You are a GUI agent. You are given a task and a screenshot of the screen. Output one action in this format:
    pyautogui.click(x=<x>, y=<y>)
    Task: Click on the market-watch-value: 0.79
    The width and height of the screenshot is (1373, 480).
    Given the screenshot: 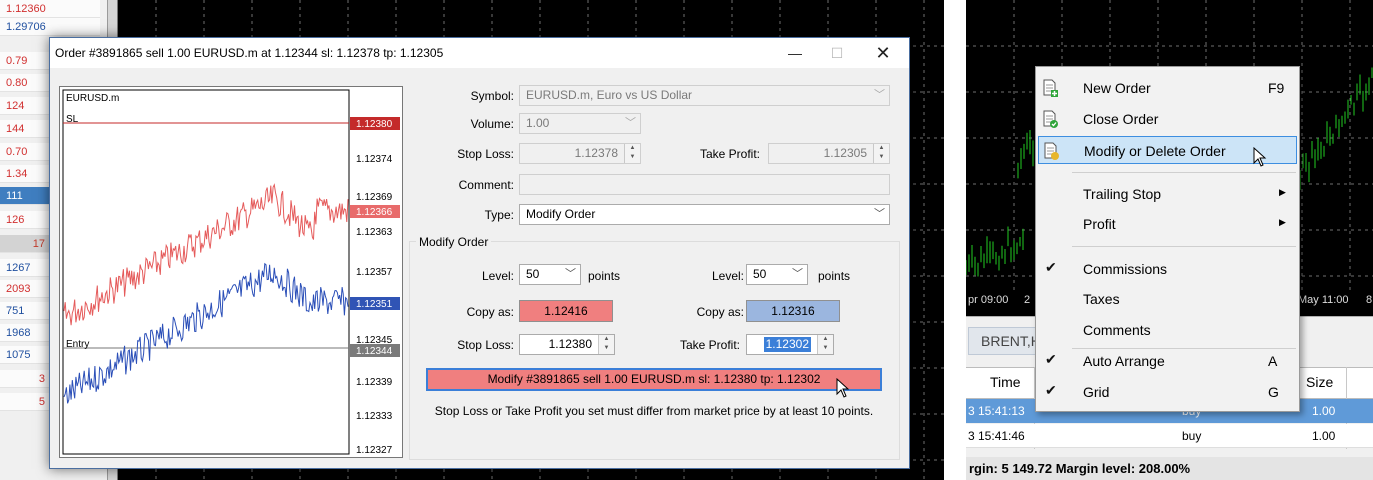 What is the action you would take?
    pyautogui.click(x=17, y=61)
    